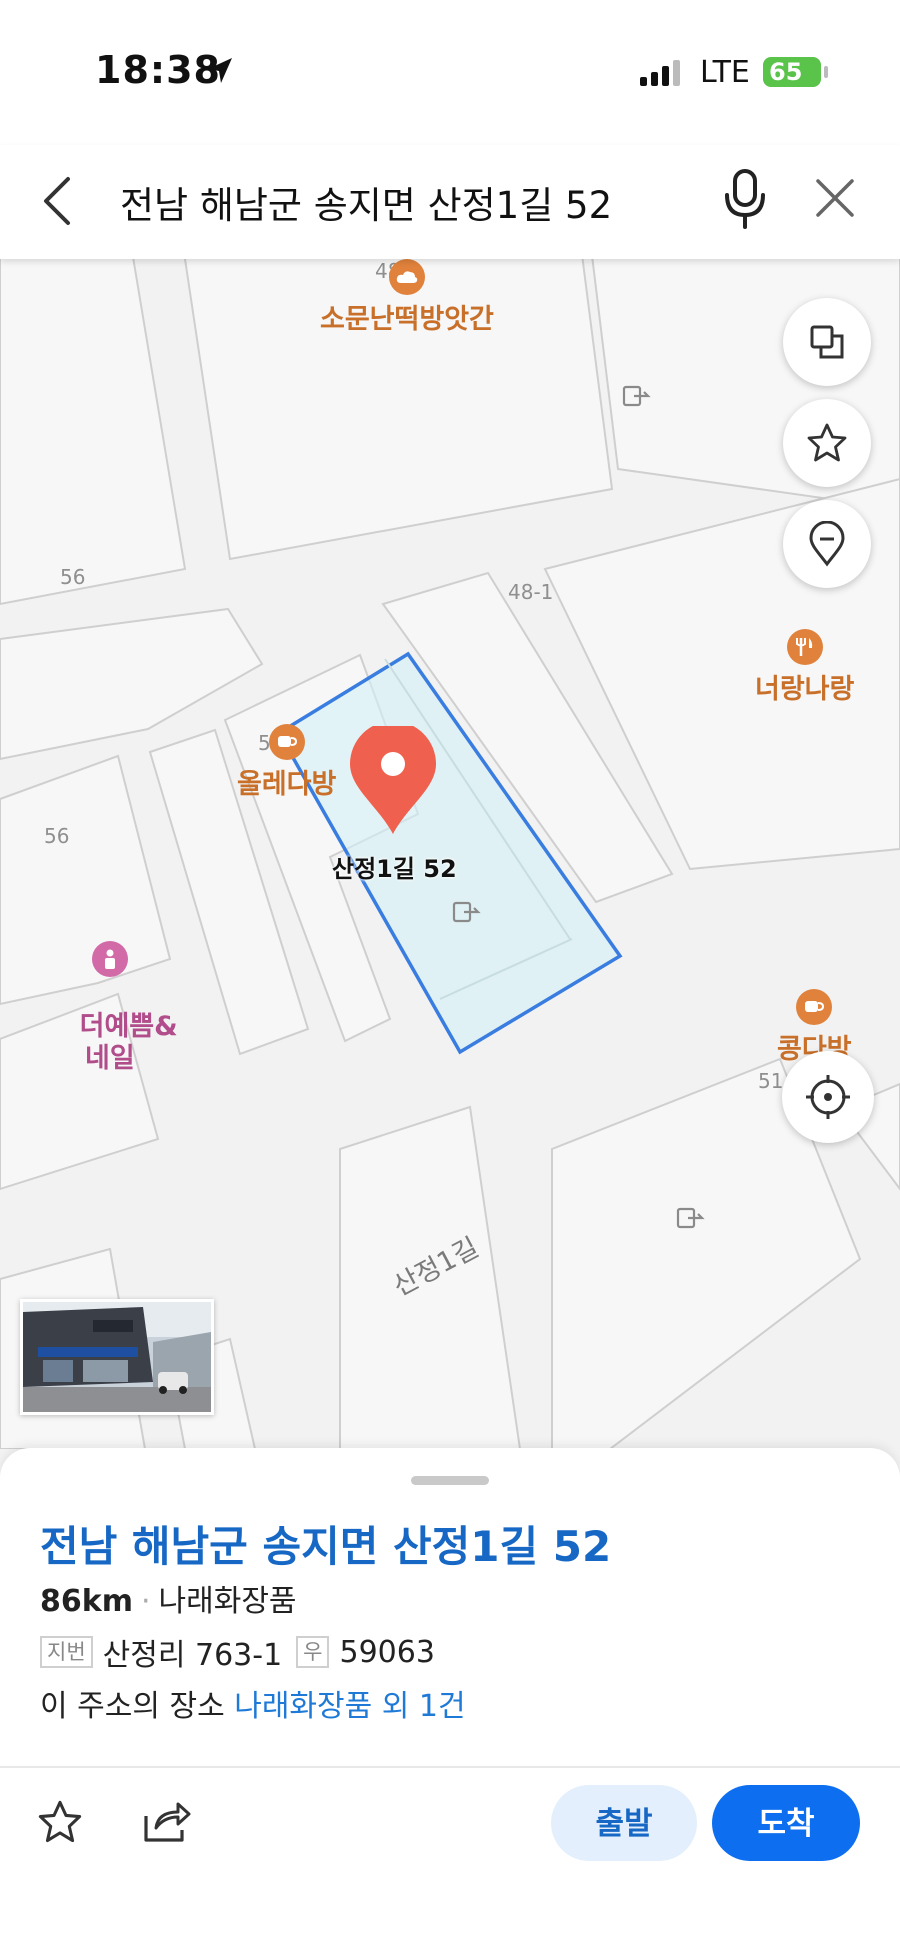 The image size is (900, 1957). I want to click on cellular-signal-icon, so click(663, 75).